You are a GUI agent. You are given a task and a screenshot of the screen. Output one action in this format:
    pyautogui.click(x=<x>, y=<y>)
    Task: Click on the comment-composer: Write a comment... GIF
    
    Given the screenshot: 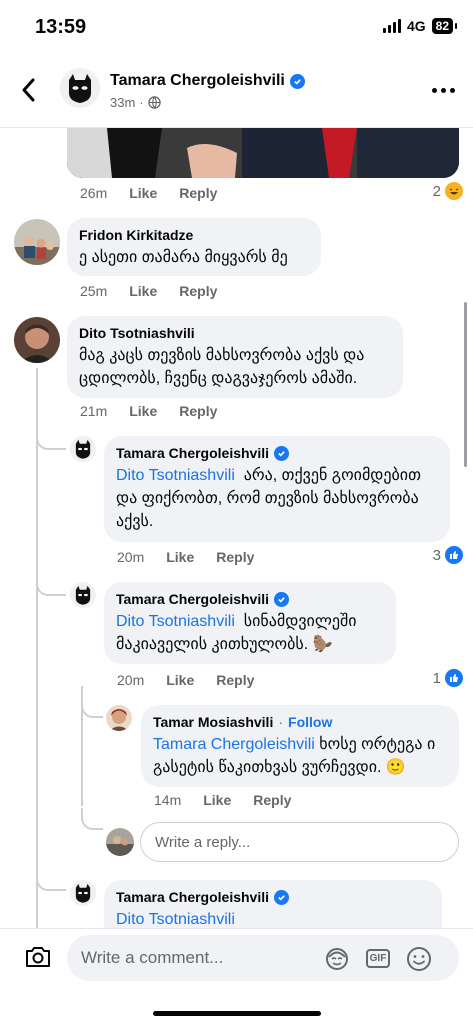 What is the action you would take?
    pyautogui.click(x=236, y=976)
    